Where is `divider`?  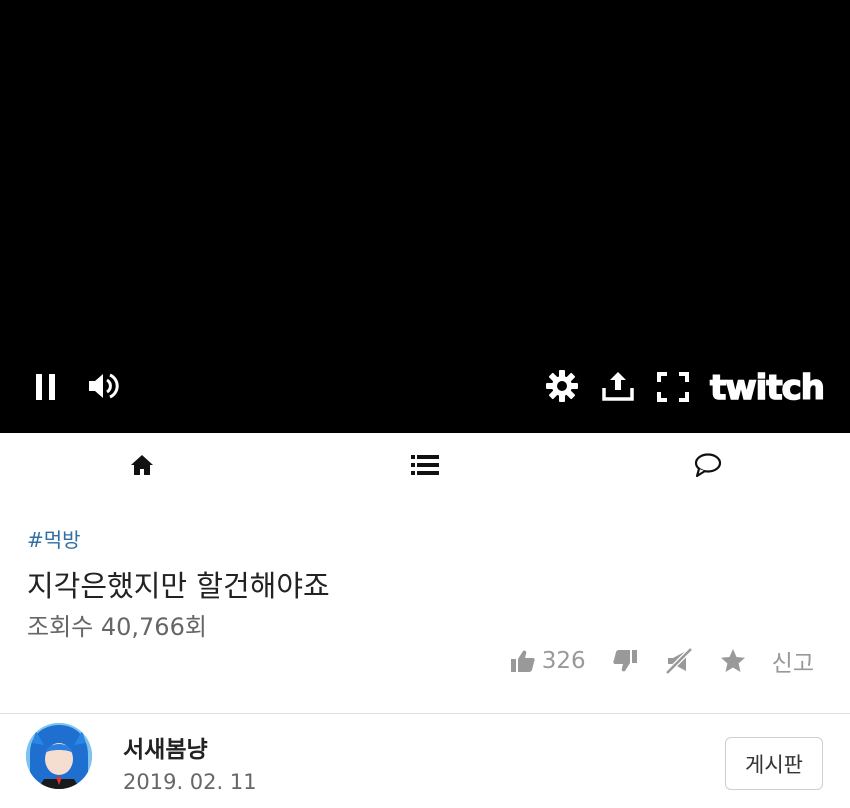 divider is located at coordinates (425, 713).